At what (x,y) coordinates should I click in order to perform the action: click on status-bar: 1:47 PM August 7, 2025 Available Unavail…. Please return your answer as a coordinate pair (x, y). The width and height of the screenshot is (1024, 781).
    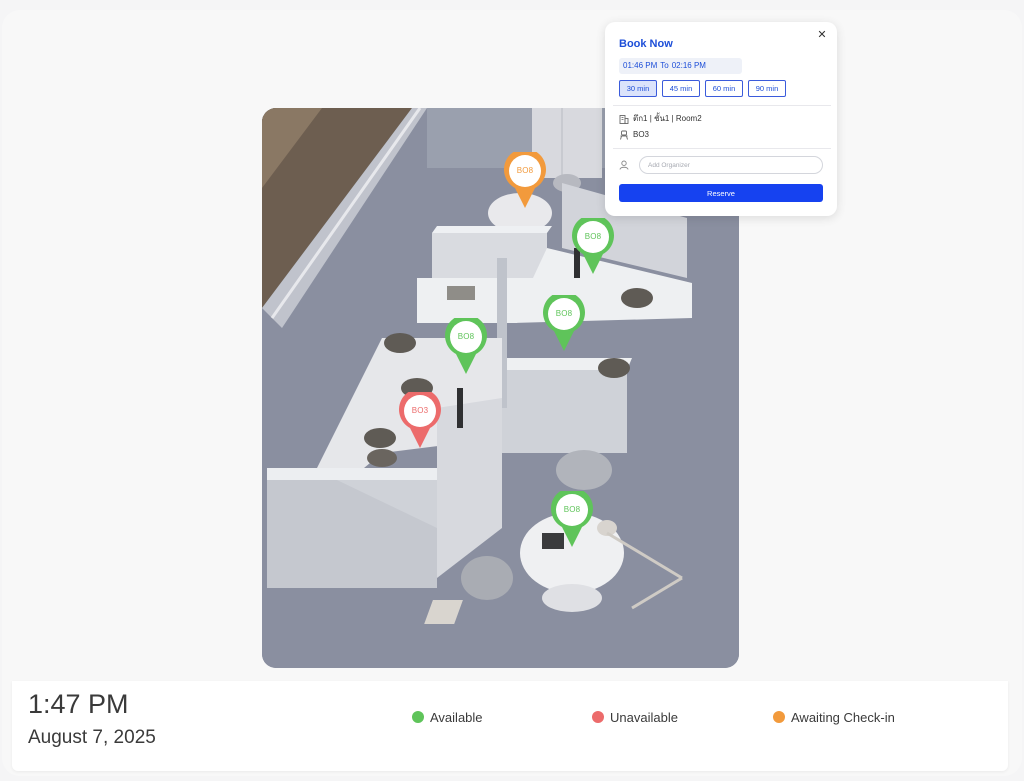
    Looking at the image, I should click on (510, 726).